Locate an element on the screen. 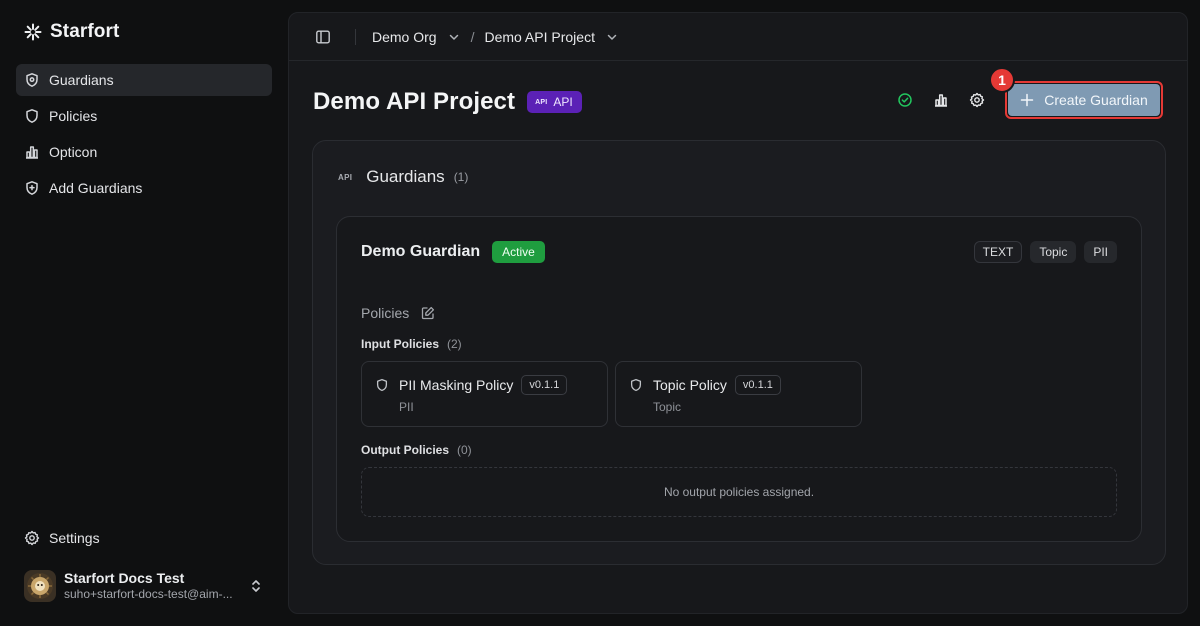  breadcrumb-project: Demo API Project is located at coordinates (551, 37).